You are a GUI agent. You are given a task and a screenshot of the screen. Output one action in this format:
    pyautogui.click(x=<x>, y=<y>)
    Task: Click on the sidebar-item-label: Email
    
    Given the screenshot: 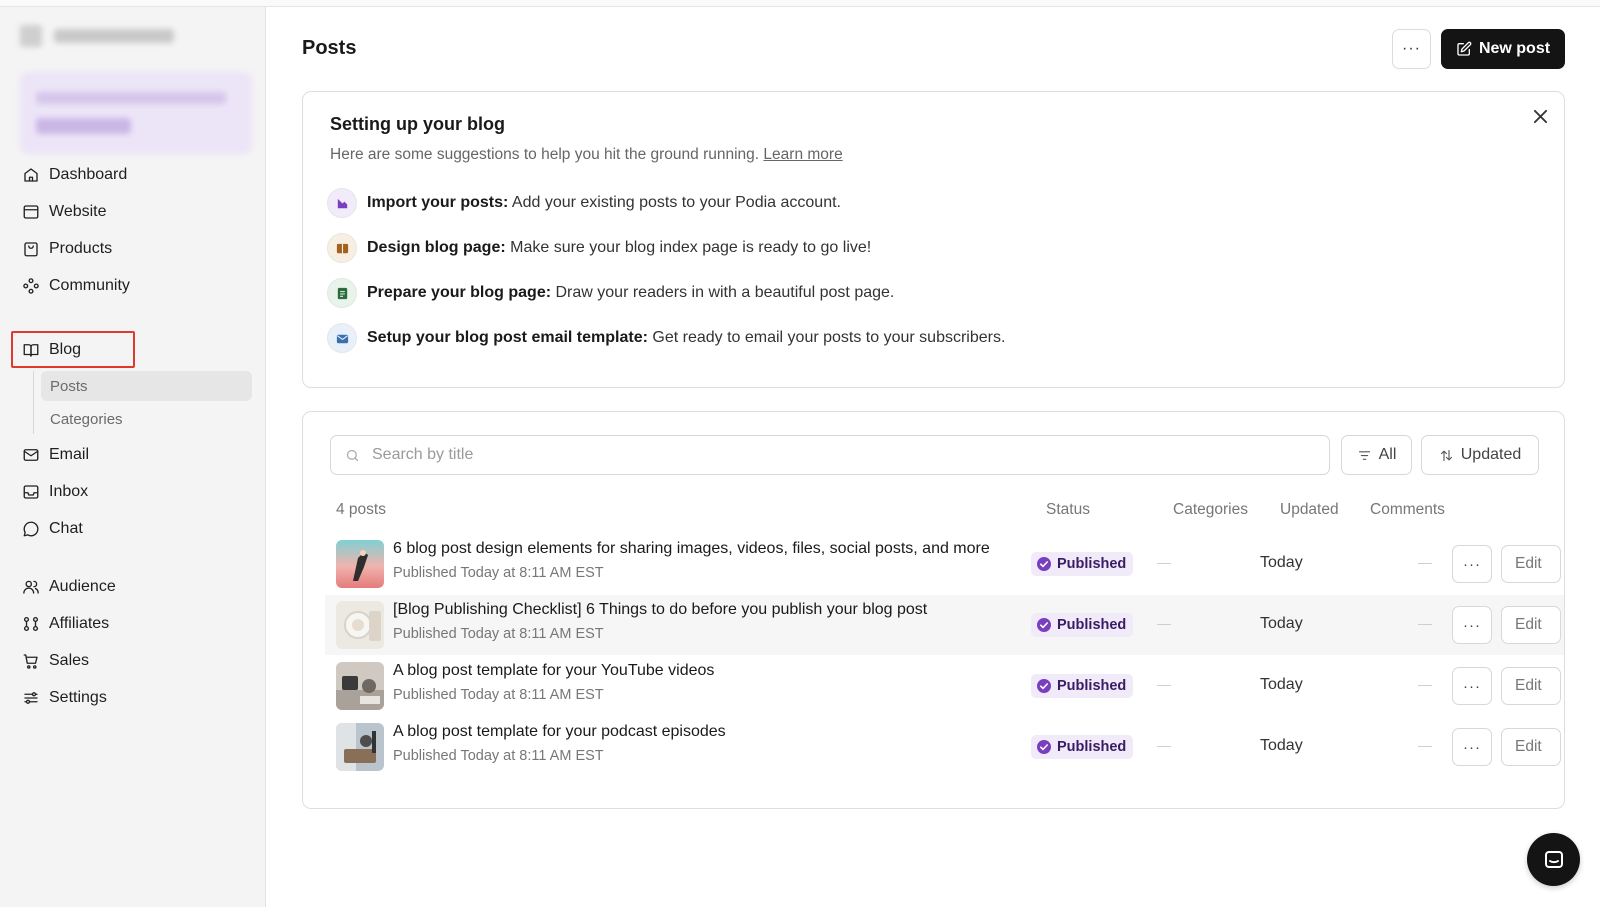 What is the action you would take?
    pyautogui.click(x=69, y=454)
    